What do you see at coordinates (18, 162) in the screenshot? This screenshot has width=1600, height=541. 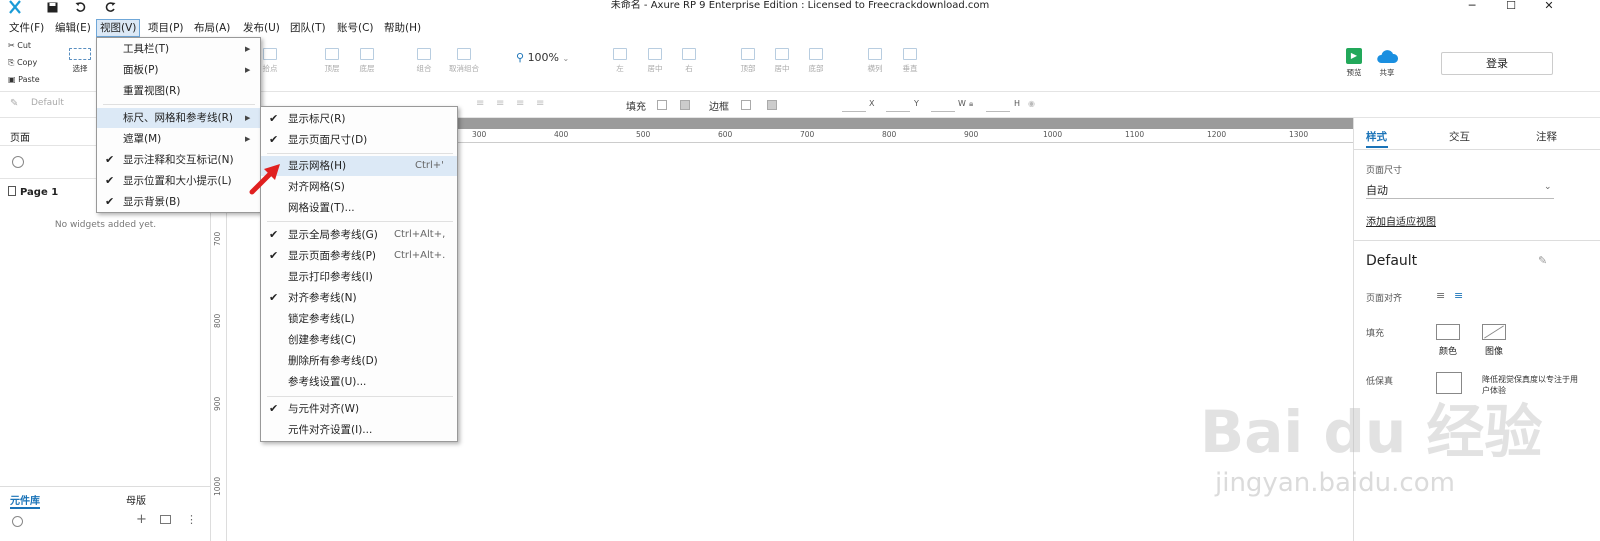 I see `search-icon` at bounding box center [18, 162].